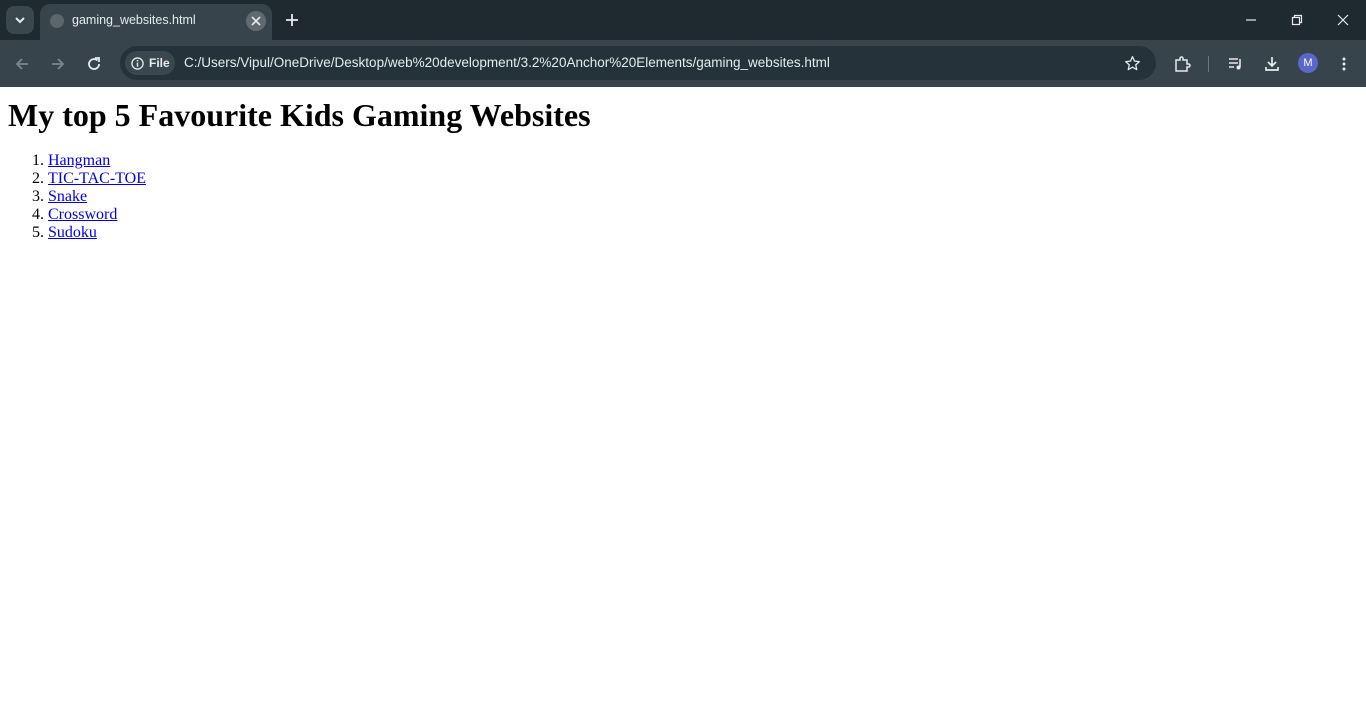  I want to click on restore-icon, so click(1297, 20).